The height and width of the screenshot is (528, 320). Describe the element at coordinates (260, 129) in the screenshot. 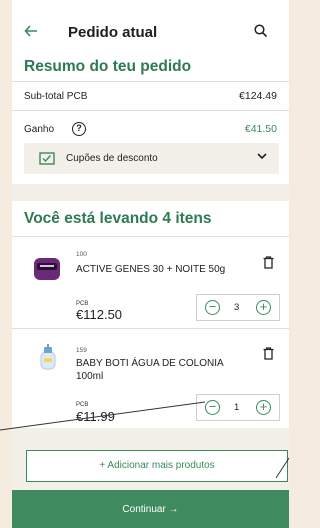

I see `gain-value: €41.50` at that location.